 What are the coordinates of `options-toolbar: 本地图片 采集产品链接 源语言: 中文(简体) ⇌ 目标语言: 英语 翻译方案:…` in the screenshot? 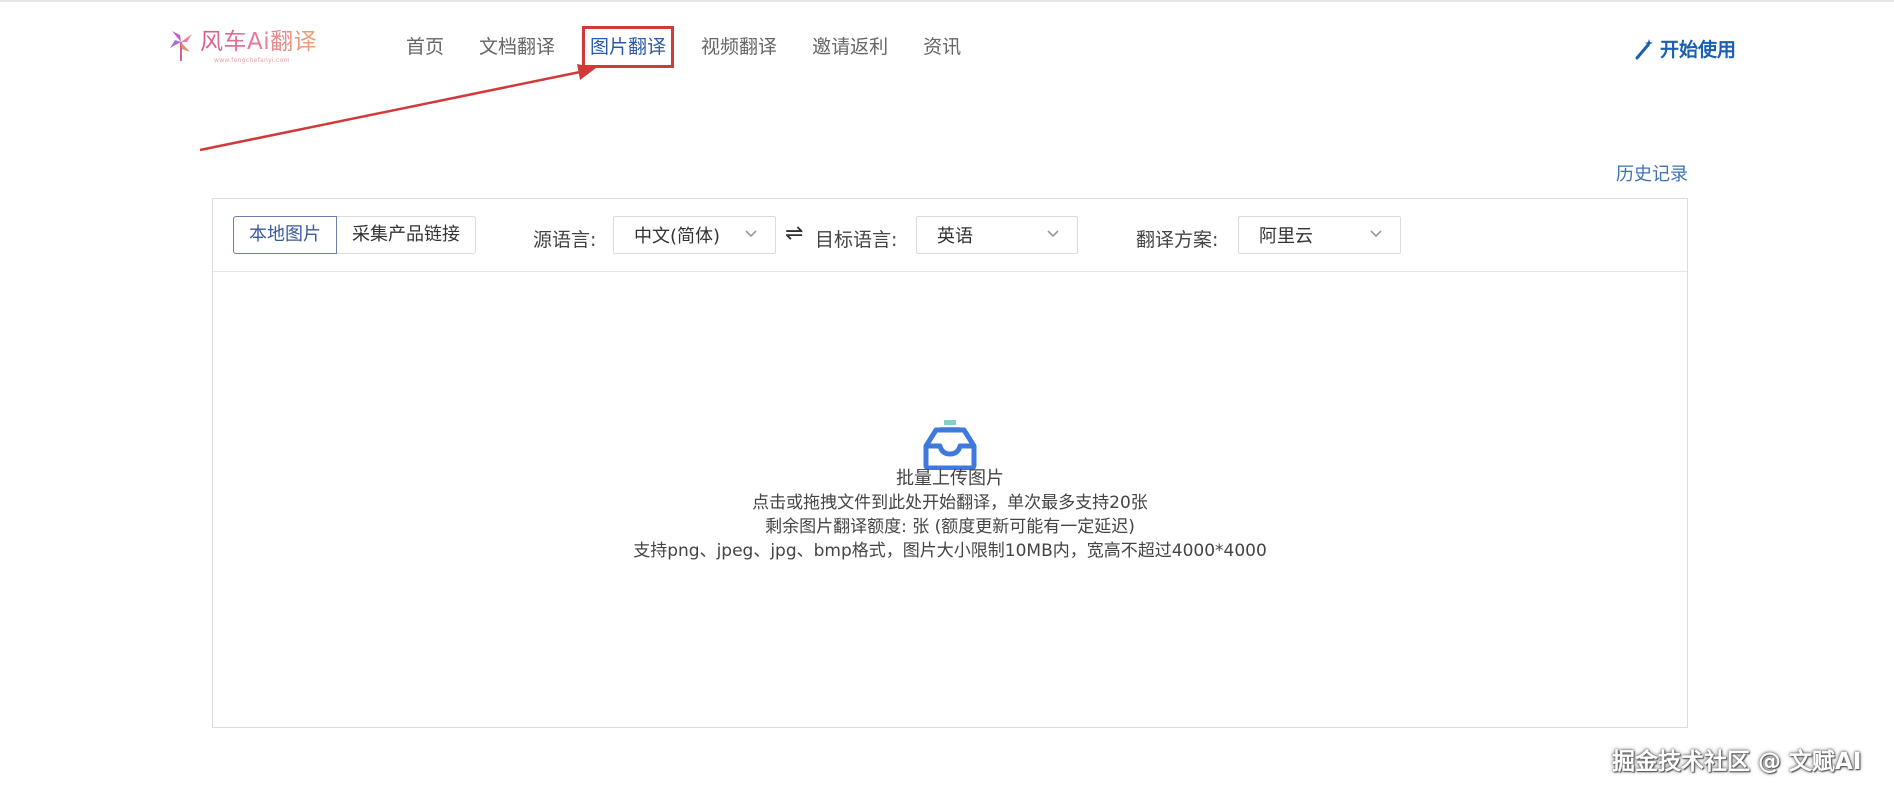 It's located at (950, 235).